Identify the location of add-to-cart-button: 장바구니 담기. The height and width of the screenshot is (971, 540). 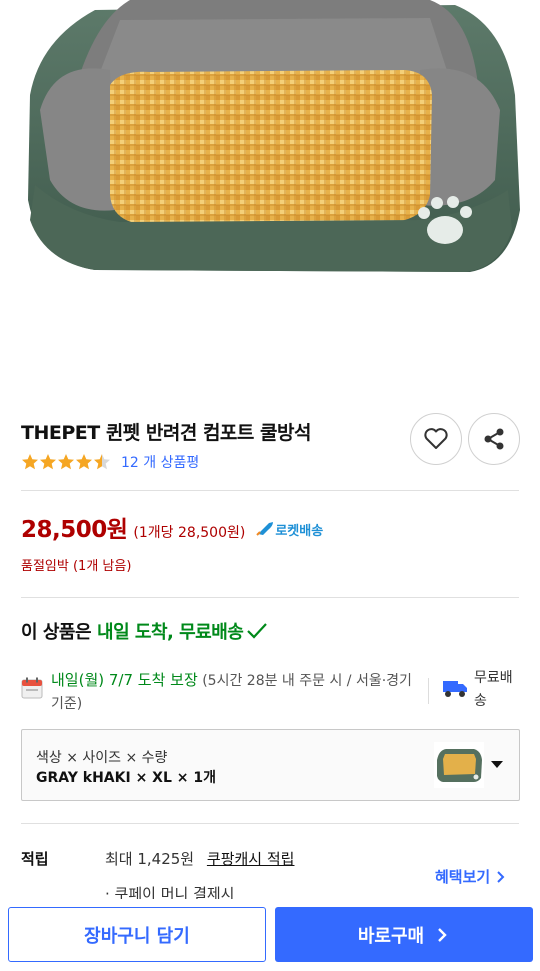
(137, 934).